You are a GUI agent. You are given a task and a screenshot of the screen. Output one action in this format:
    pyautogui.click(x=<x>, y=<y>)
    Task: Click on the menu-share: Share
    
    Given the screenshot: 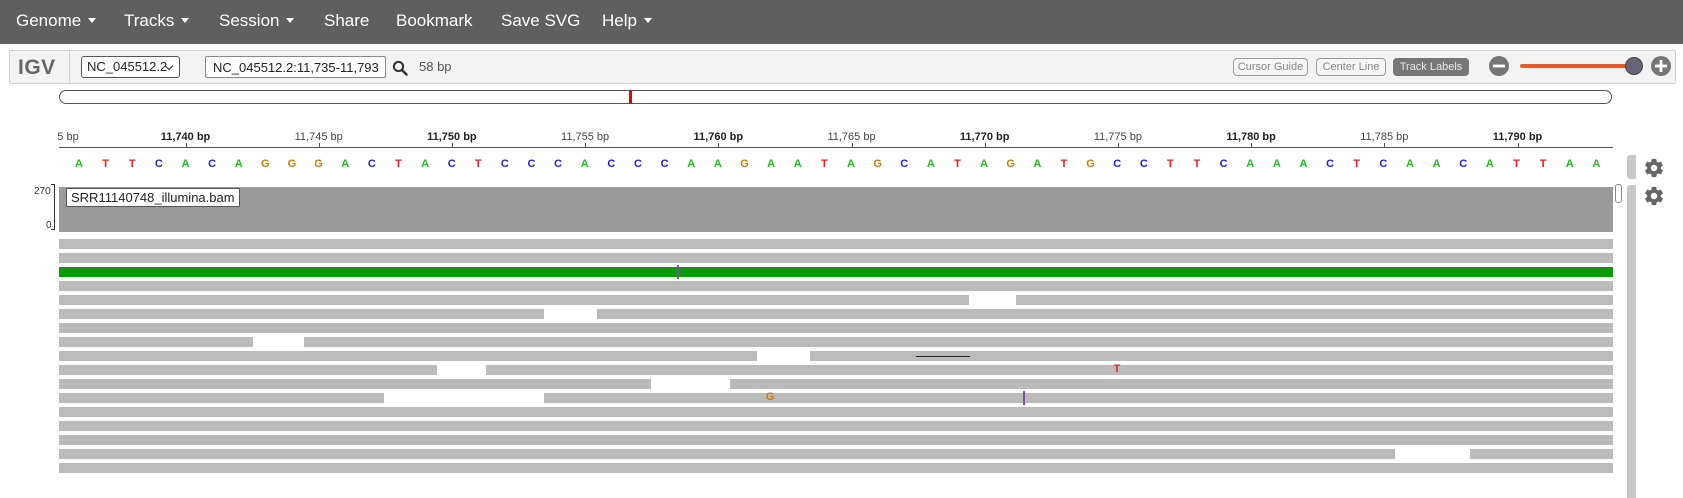 What is the action you would take?
    pyautogui.click(x=346, y=22)
    